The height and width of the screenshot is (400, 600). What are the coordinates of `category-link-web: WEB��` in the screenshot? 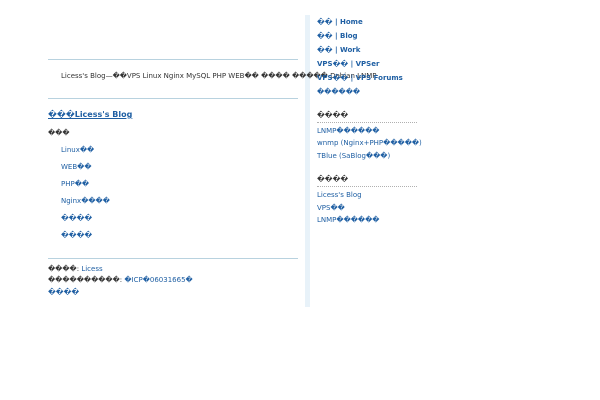 It's located at (76, 167).